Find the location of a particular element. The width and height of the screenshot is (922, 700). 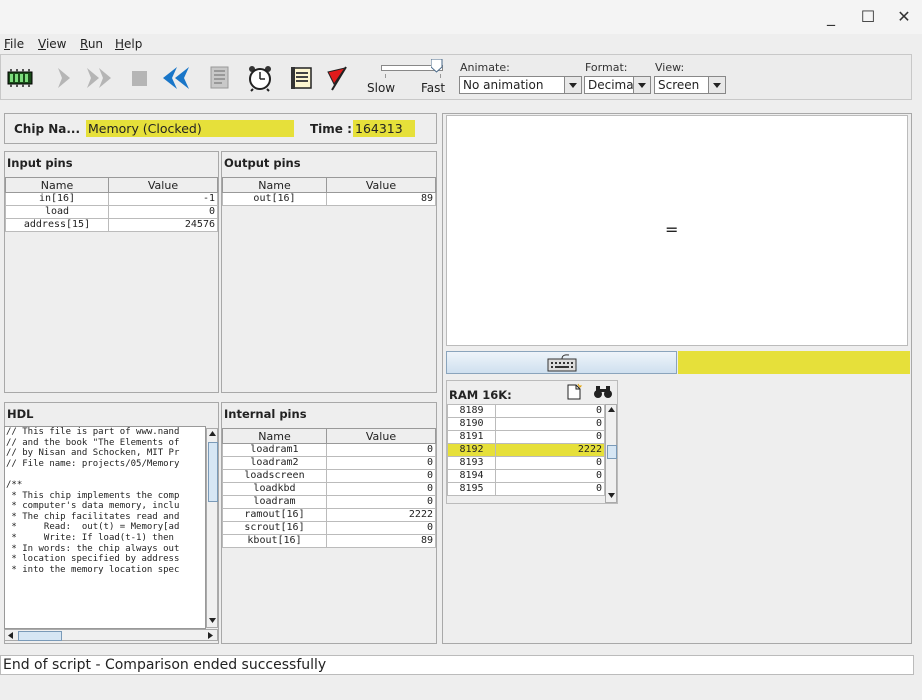

hdl-code-line: // This file is part of www.nand is located at coordinates (93, 432).